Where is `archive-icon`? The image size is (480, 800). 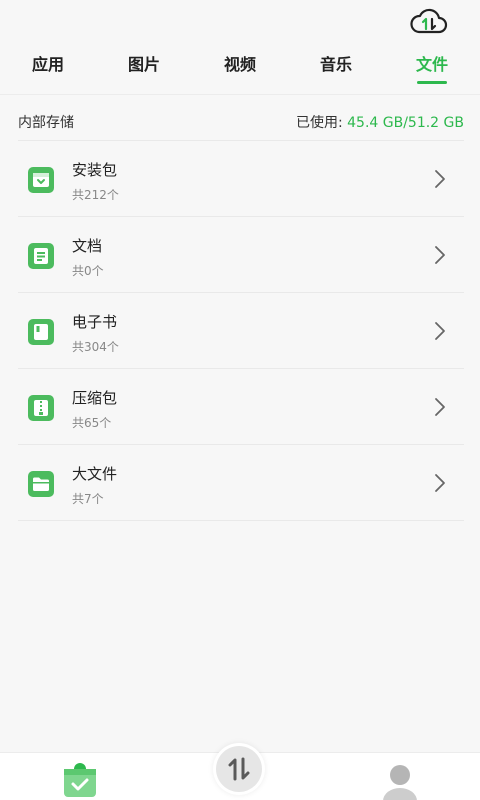 archive-icon is located at coordinates (41, 408).